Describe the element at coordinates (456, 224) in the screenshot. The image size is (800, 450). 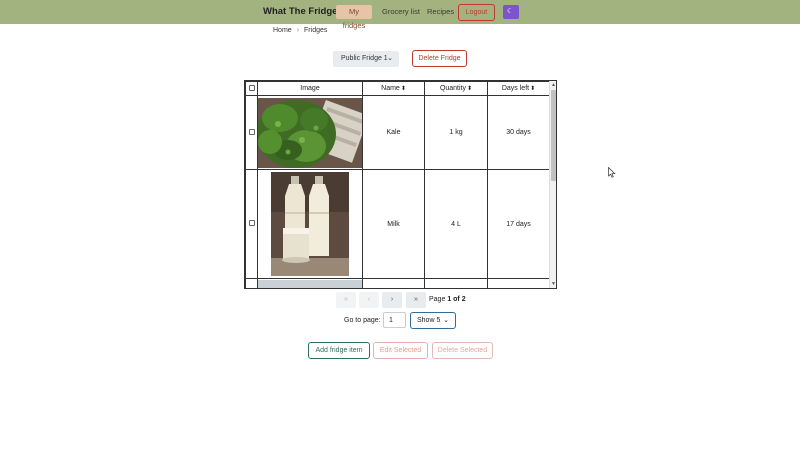
I see `quantity-cell: 4 L` at that location.